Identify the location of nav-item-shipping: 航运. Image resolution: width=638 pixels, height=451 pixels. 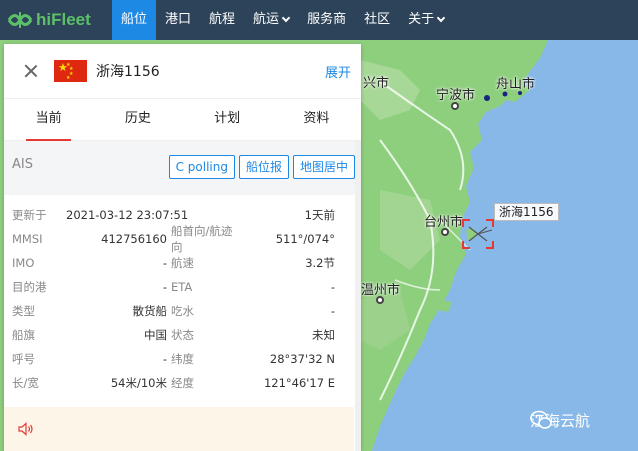
(271, 20).